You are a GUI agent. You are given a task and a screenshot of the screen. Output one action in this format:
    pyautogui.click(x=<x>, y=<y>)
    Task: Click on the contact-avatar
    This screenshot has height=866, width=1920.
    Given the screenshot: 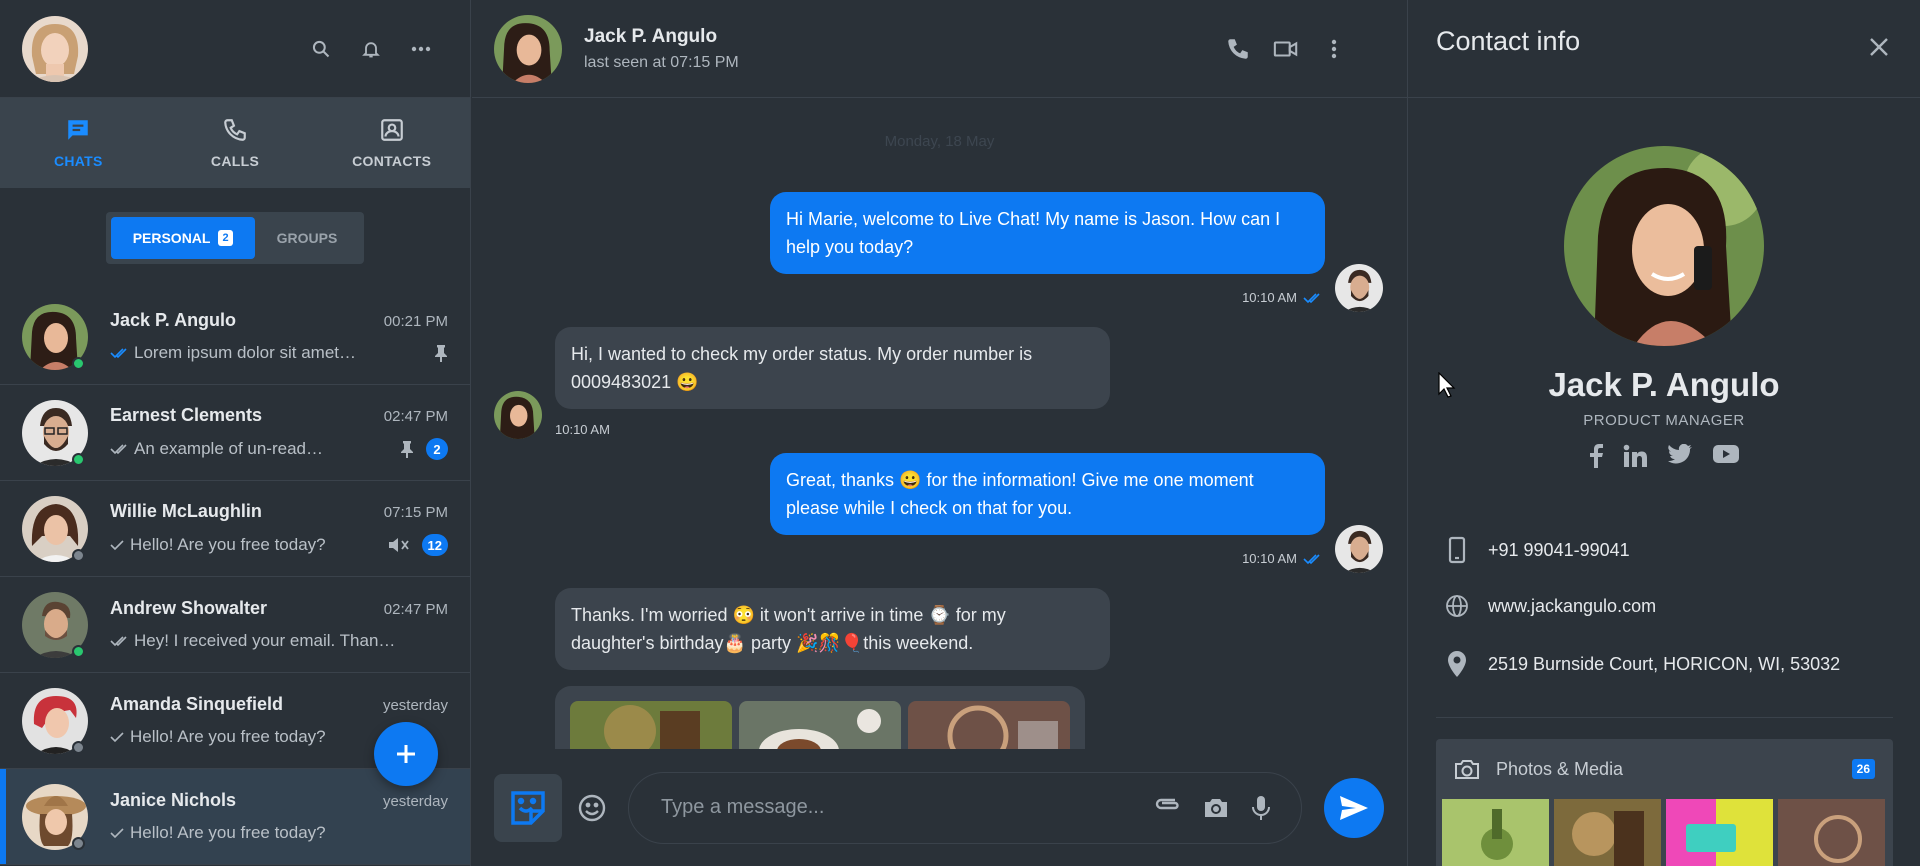 What is the action you would take?
    pyautogui.click(x=528, y=48)
    